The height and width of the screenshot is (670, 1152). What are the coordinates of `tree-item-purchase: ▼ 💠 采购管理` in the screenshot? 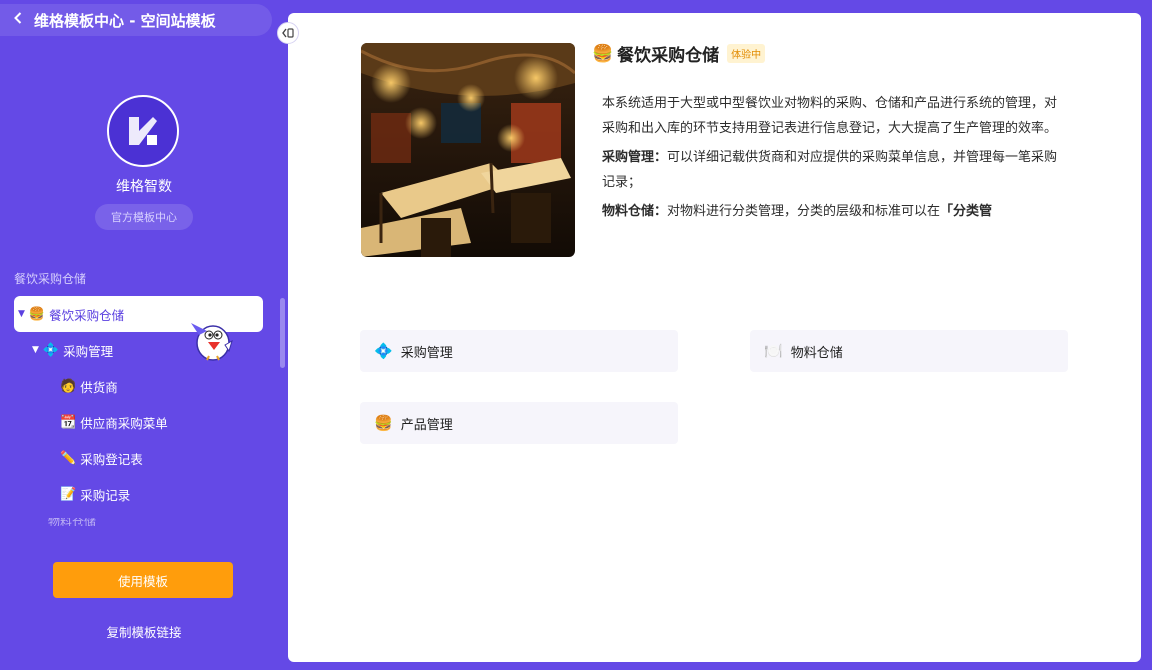 It's located at (72, 350).